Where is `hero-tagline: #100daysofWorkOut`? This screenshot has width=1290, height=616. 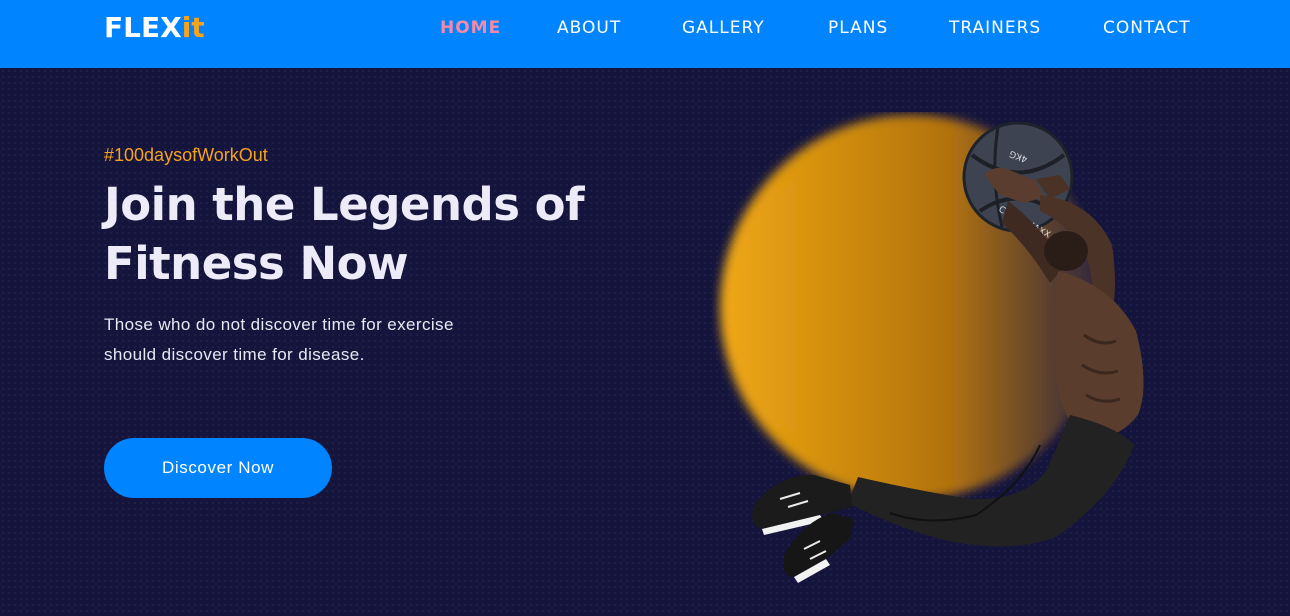
hero-tagline: #100daysofWorkOut is located at coordinates (186, 155).